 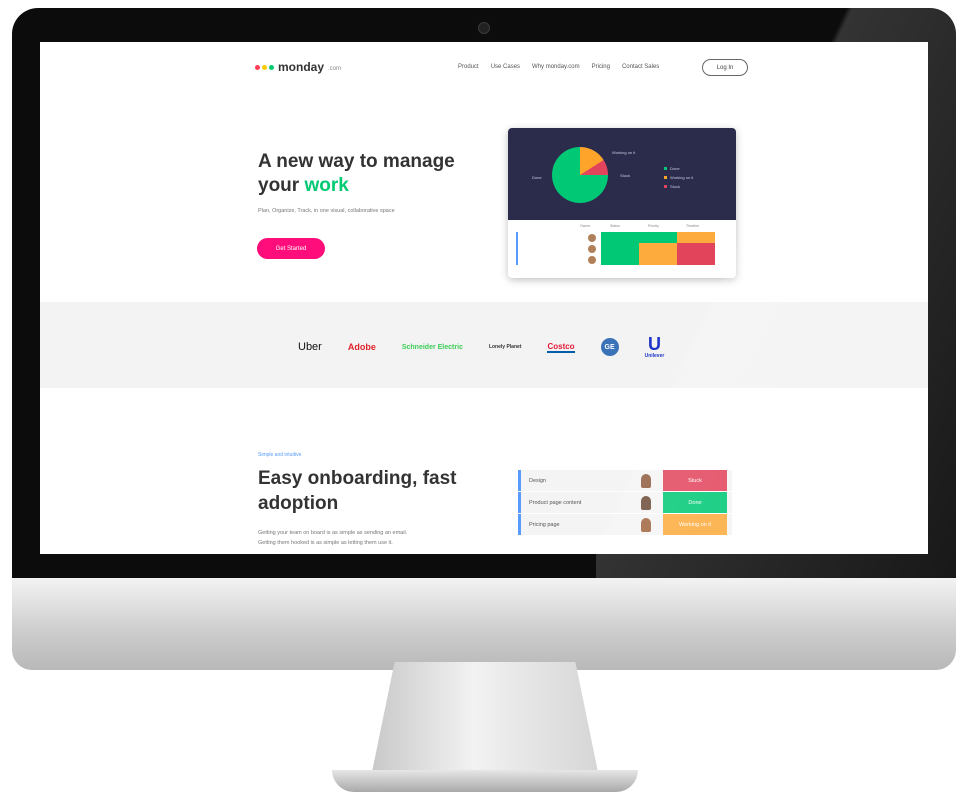 I want to click on pie-legend: Done Working on it Stuck, so click(x=678, y=179).